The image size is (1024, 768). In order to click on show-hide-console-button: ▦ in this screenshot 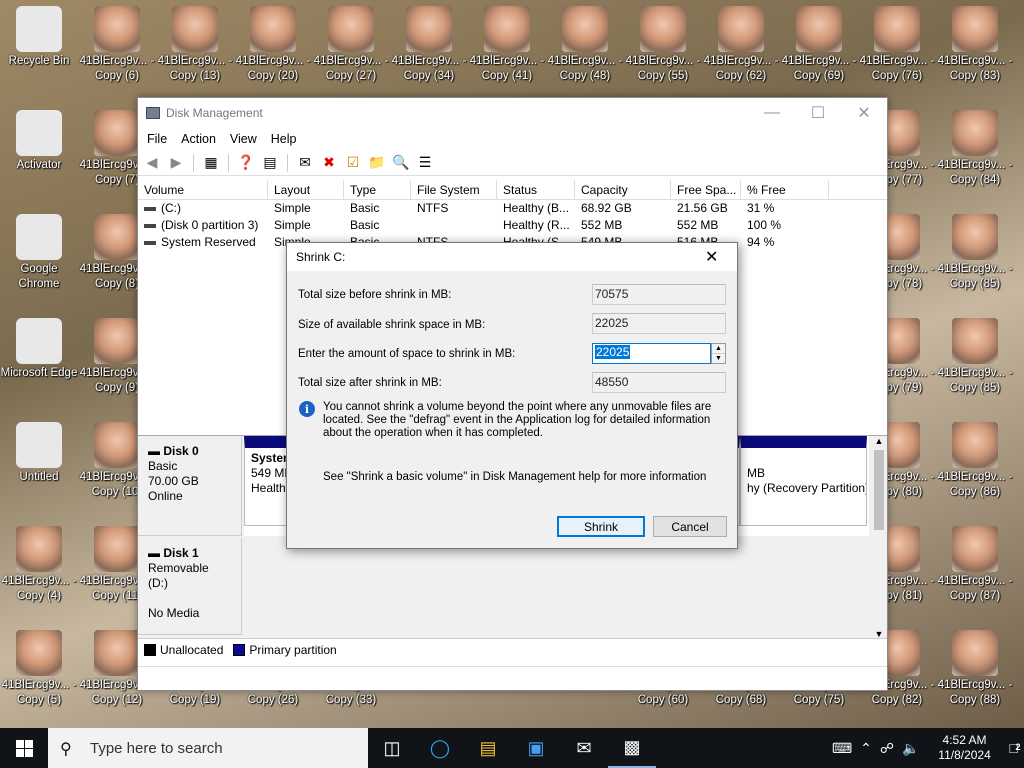, I will do `click(211, 163)`.